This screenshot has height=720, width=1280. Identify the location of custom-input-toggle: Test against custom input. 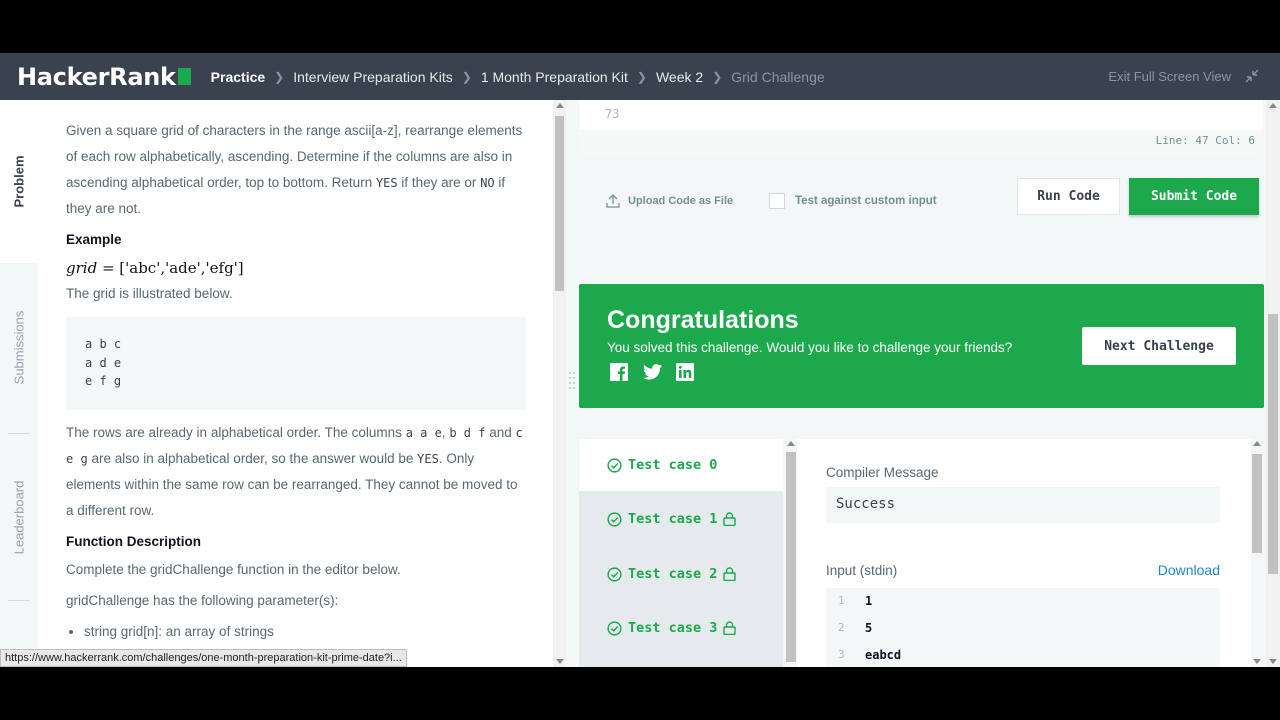
(853, 201).